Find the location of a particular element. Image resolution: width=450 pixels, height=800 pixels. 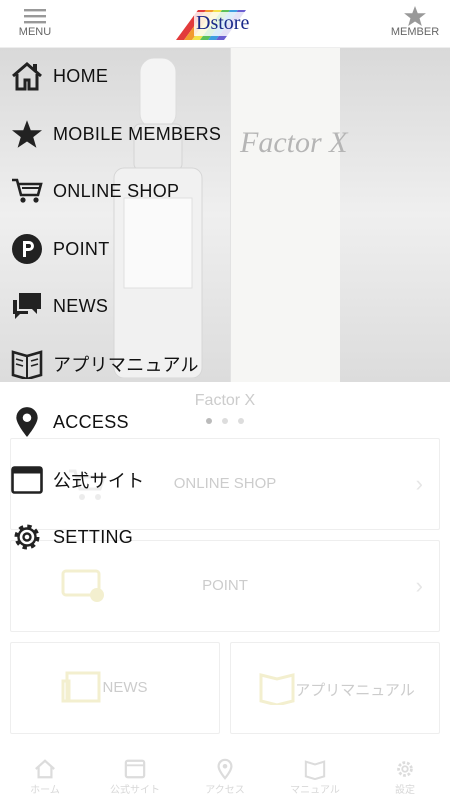

book-icon is located at coordinates (27, 364).